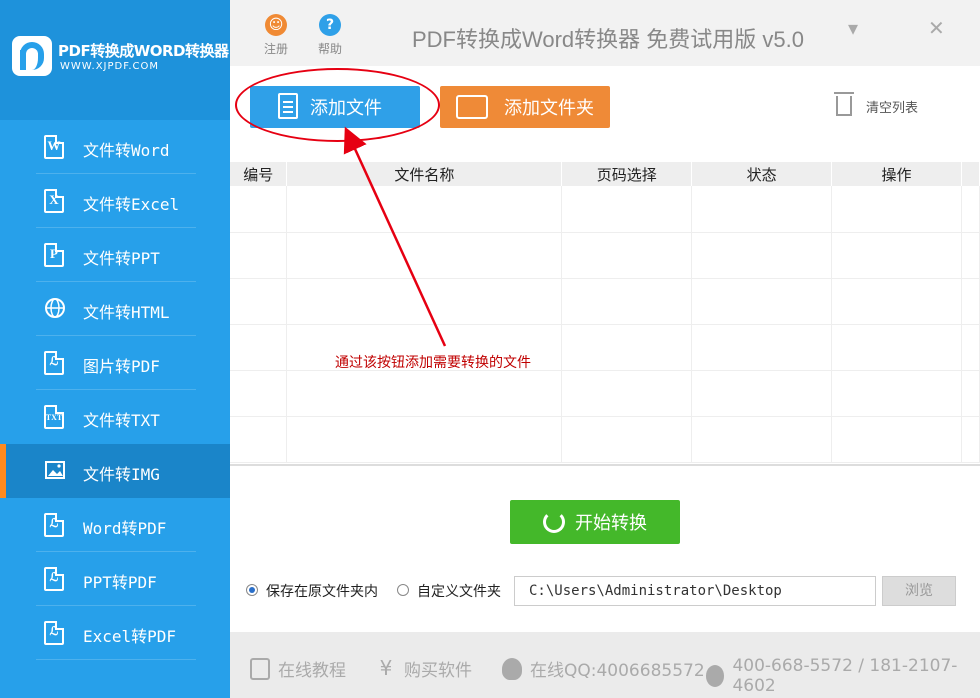 This screenshot has width=980, height=698. I want to click on table-header-row: 编号 文件名称 页码选择 状态 操作, so click(605, 174).